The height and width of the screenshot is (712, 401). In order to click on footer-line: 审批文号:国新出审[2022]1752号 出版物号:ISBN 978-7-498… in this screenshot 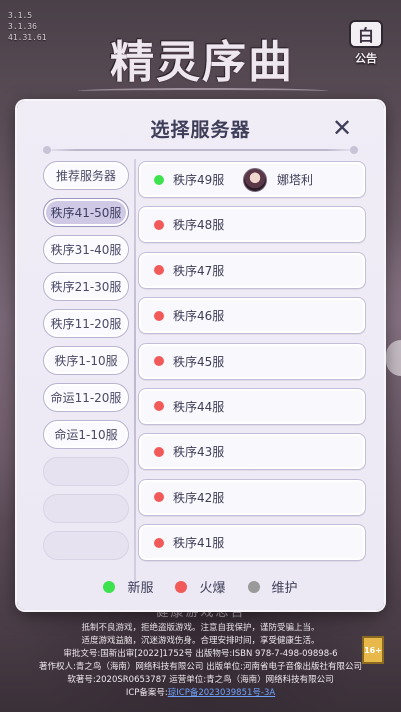, I will do `click(200, 654)`.